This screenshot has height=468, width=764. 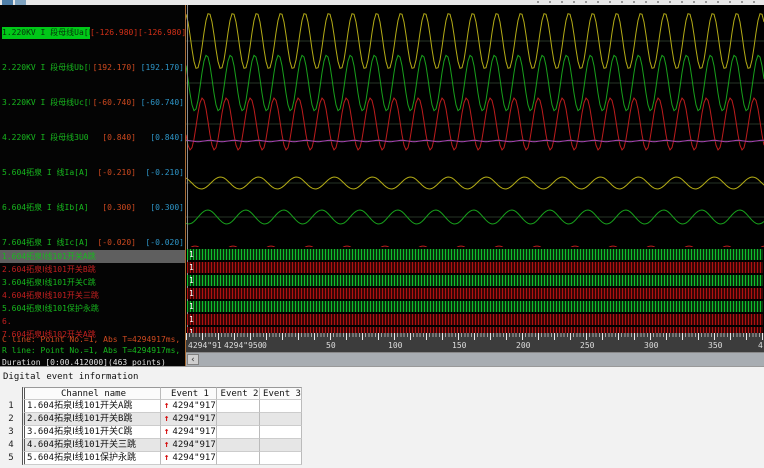 I want to click on analog-value-cursor1: [-0.210], so click(x=116, y=172).